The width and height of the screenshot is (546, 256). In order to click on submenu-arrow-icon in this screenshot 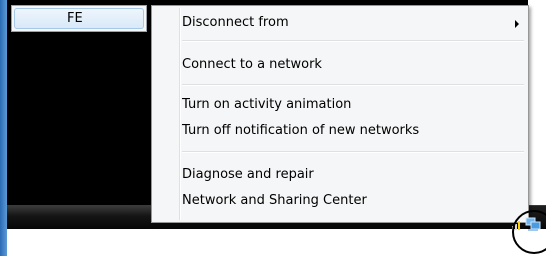, I will do `click(517, 24)`.